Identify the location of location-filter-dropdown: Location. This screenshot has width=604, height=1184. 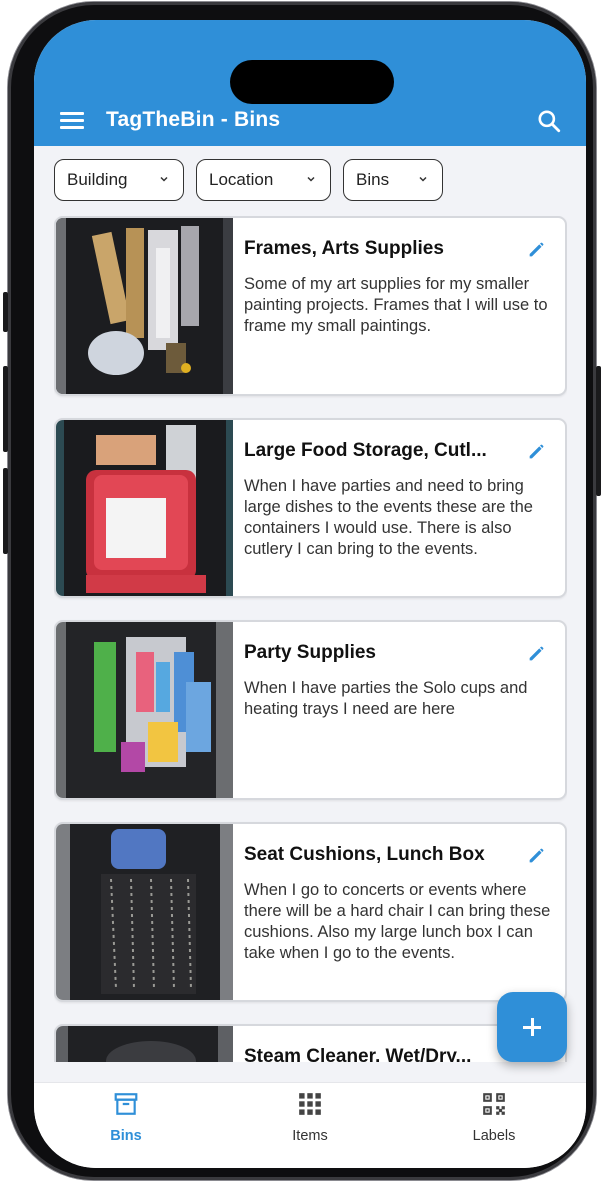
(263, 180).